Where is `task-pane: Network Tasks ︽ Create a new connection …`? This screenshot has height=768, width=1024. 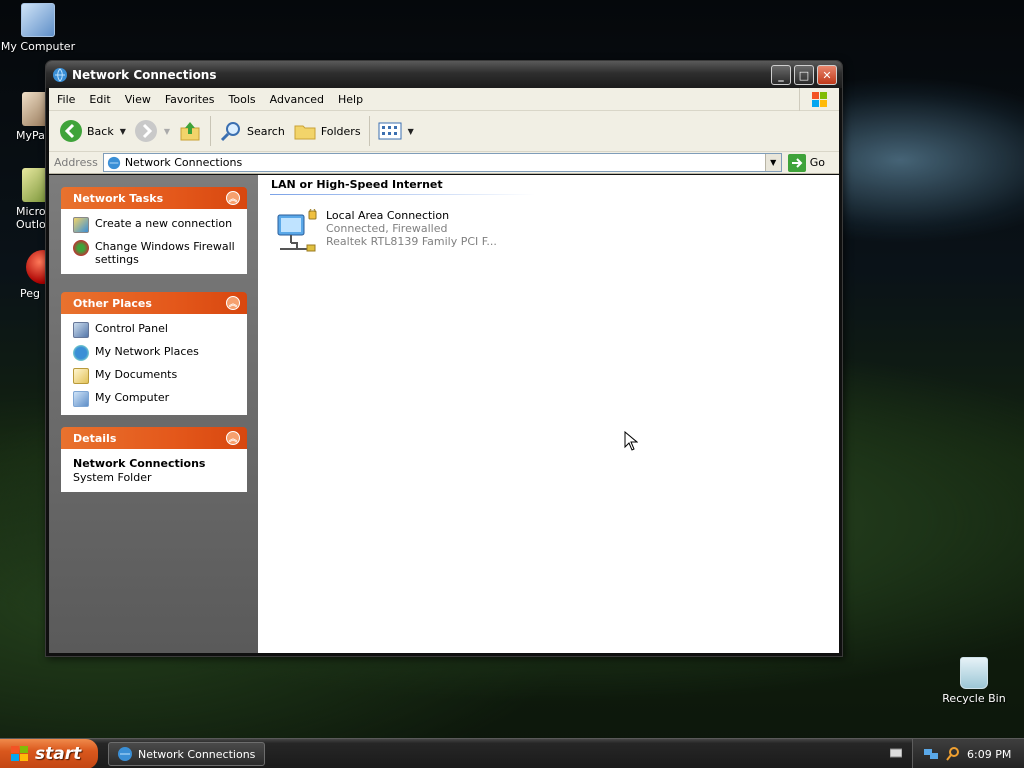 task-pane: Network Tasks ︽ Create a new connection … is located at coordinates (153, 414).